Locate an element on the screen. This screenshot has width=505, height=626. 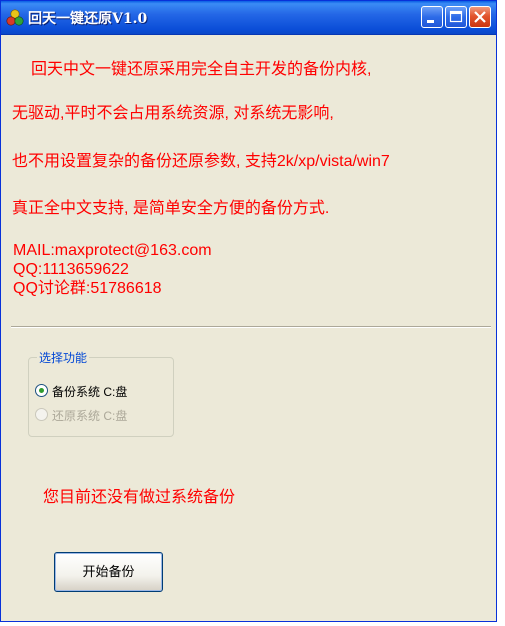
separator is located at coordinates (251, 327).